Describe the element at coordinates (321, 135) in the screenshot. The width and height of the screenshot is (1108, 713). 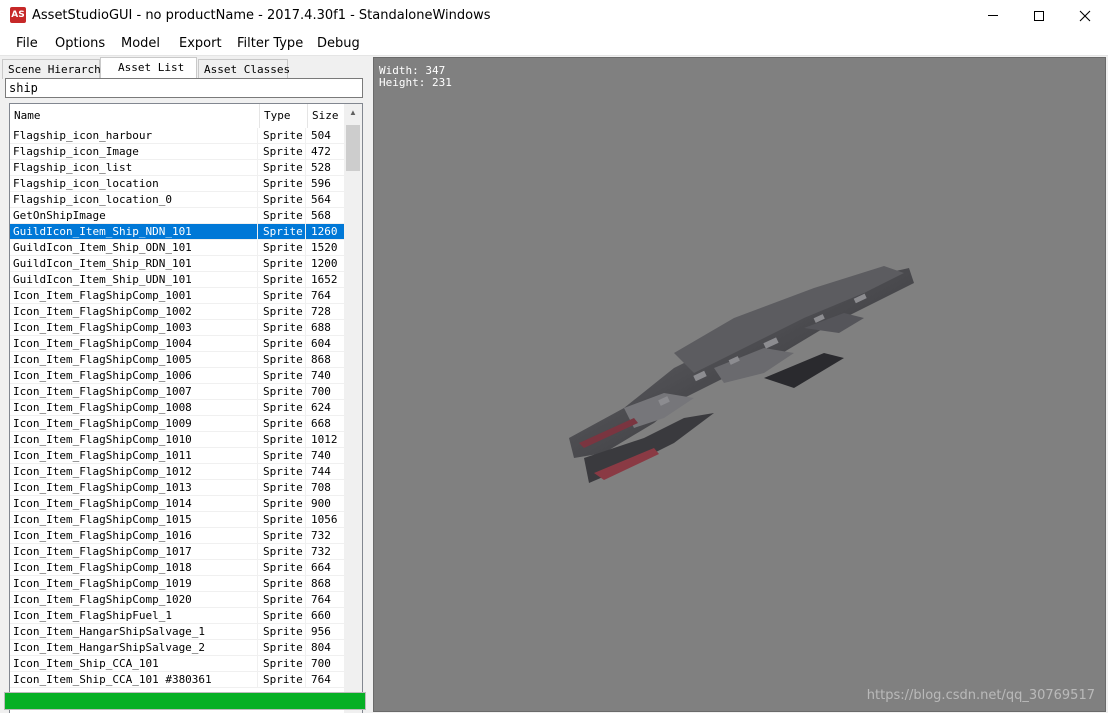
I see `cell-size: 504` at that location.